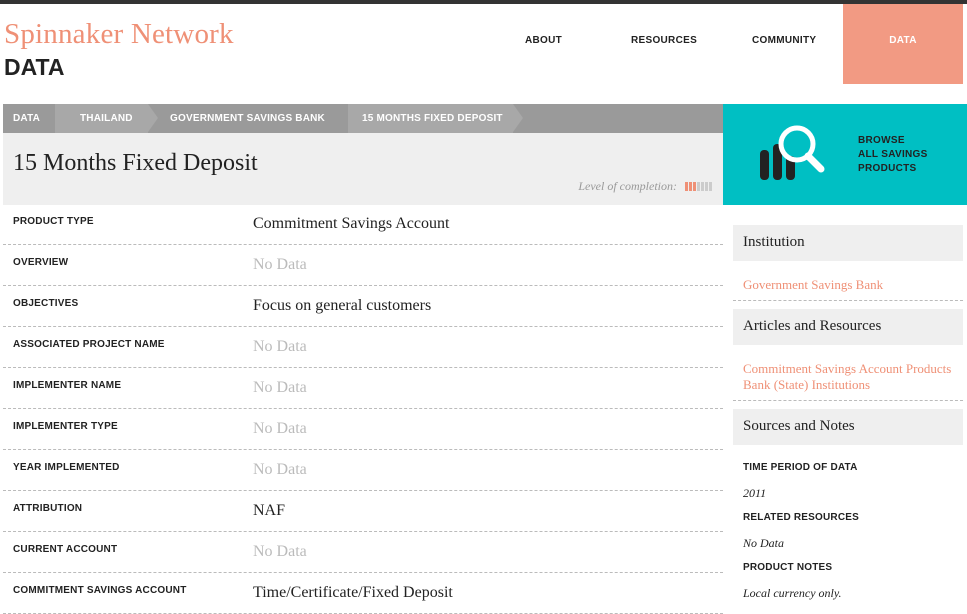  What do you see at coordinates (800, 467) in the screenshot?
I see `time-period-label: TIME PERIOD OF DATA` at bounding box center [800, 467].